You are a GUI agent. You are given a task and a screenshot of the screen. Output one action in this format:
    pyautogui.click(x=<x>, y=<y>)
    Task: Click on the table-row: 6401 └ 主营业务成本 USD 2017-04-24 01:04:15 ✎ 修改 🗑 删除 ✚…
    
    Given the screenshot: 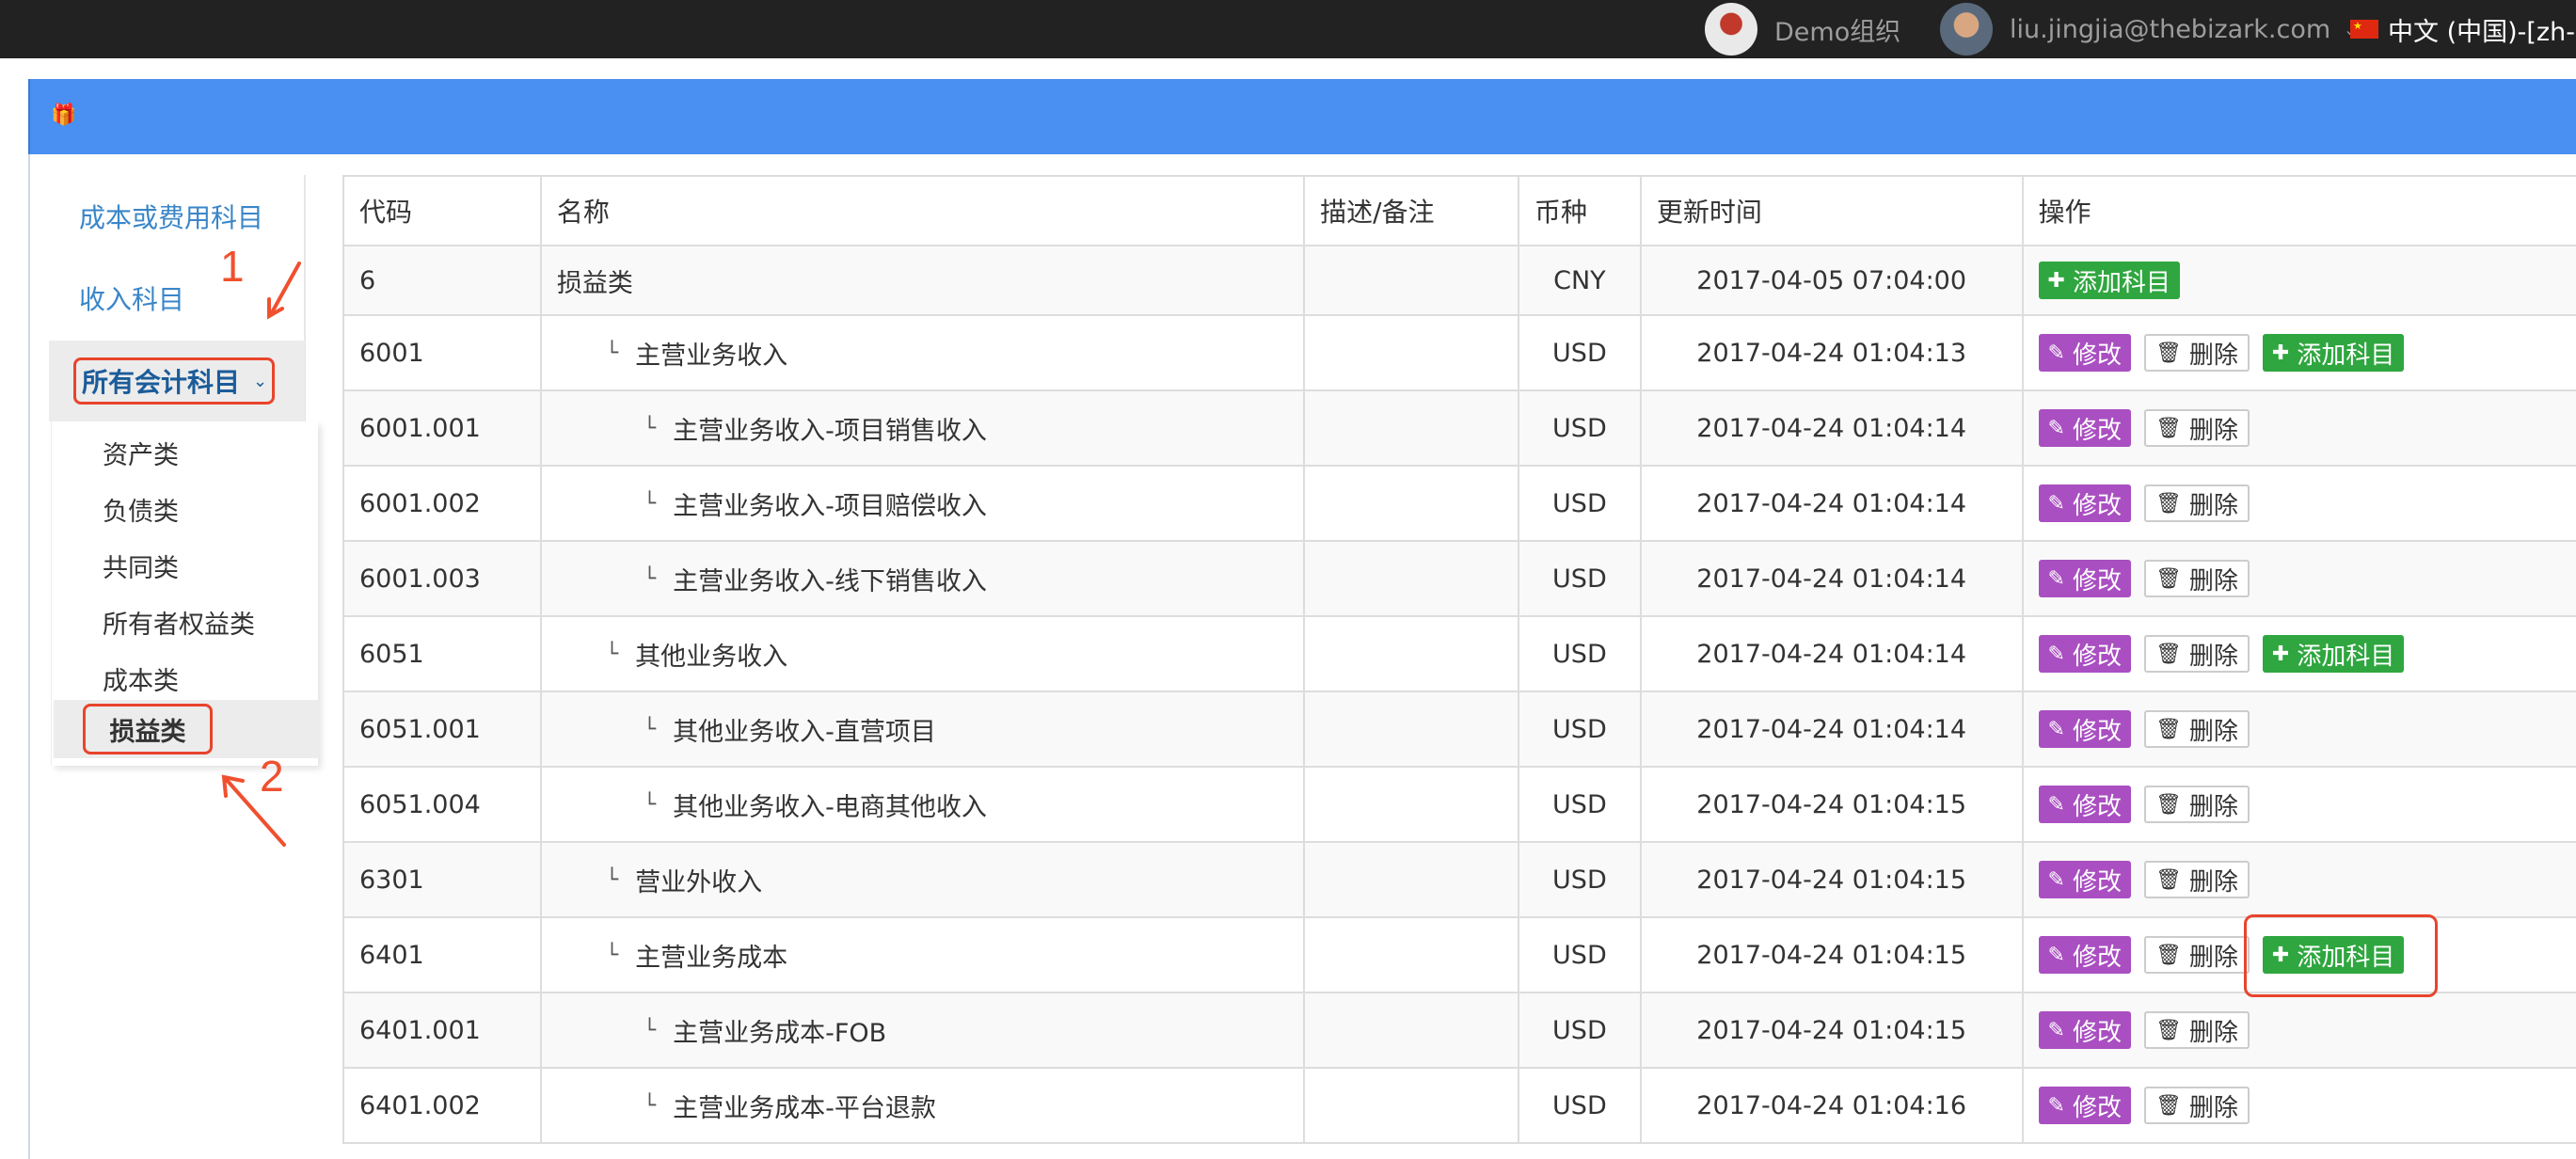 What is the action you would take?
    pyautogui.click(x=1460, y=955)
    